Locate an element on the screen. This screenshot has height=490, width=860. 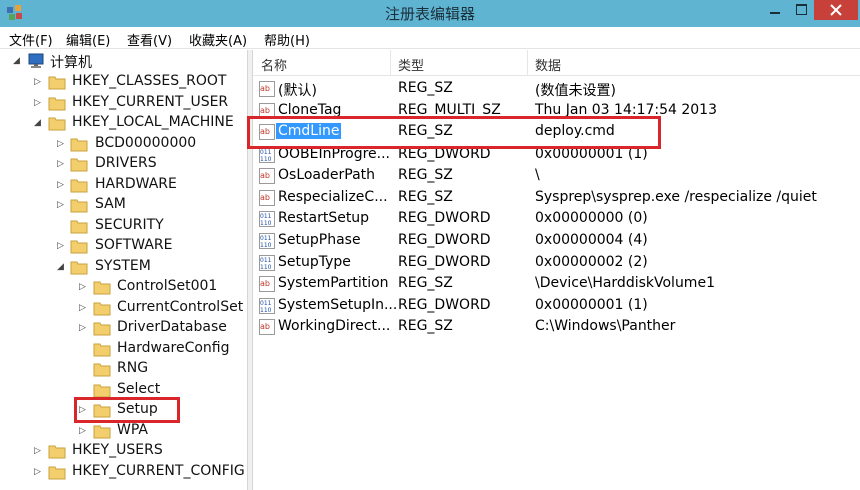
value-data: (数值未设置) is located at coordinates (575, 91).